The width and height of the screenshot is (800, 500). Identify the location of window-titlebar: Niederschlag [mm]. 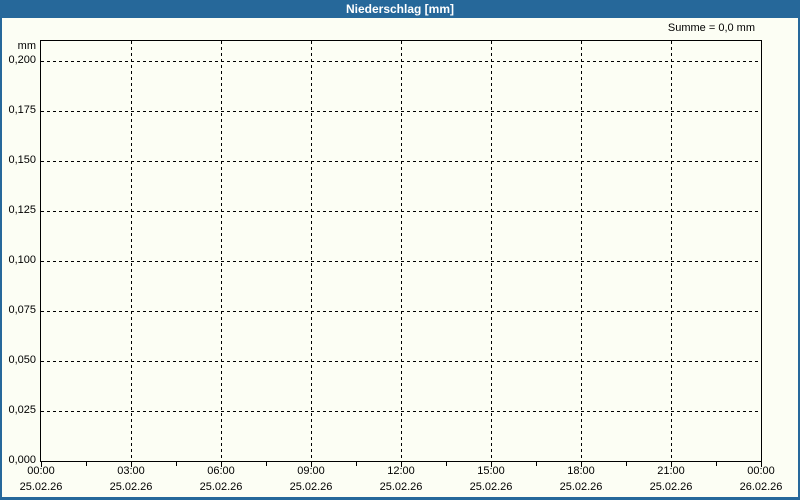
(400, 9).